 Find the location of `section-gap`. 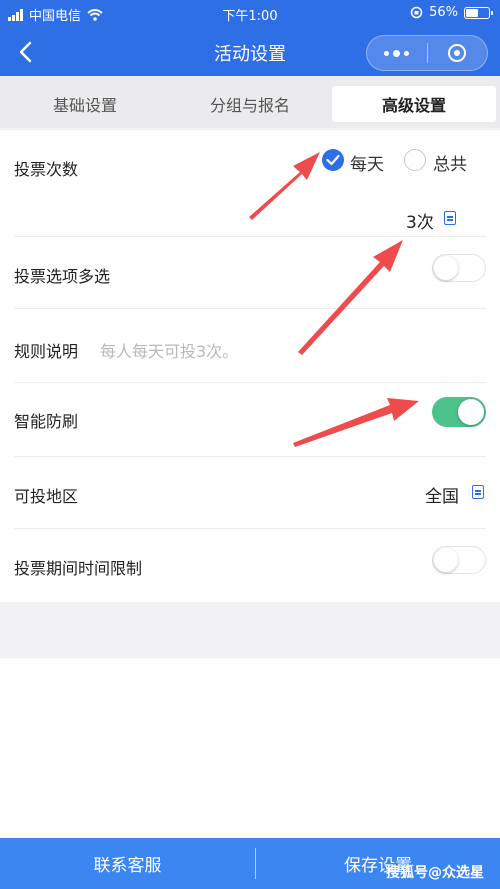

section-gap is located at coordinates (250, 630).